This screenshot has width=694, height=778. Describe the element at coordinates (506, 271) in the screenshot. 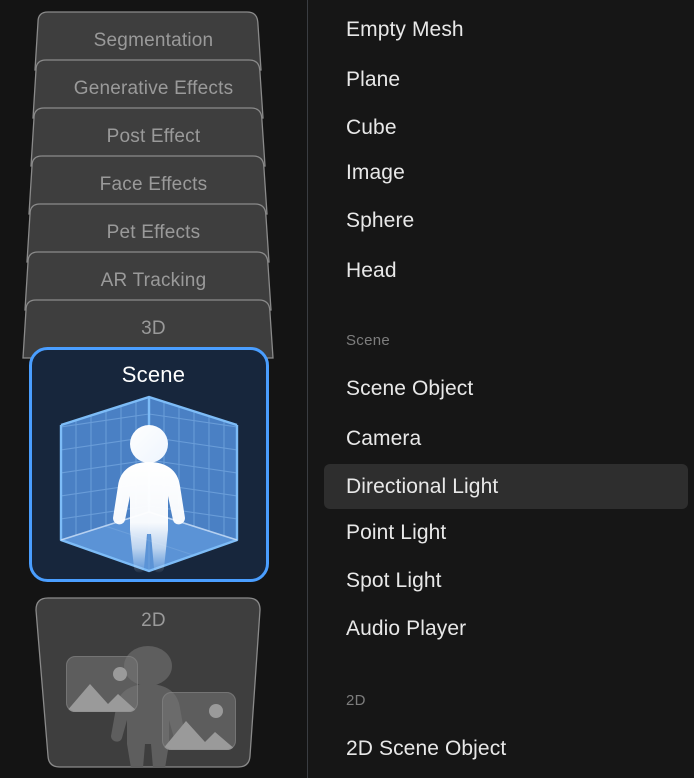

I see `menu-item-head: Head` at that location.